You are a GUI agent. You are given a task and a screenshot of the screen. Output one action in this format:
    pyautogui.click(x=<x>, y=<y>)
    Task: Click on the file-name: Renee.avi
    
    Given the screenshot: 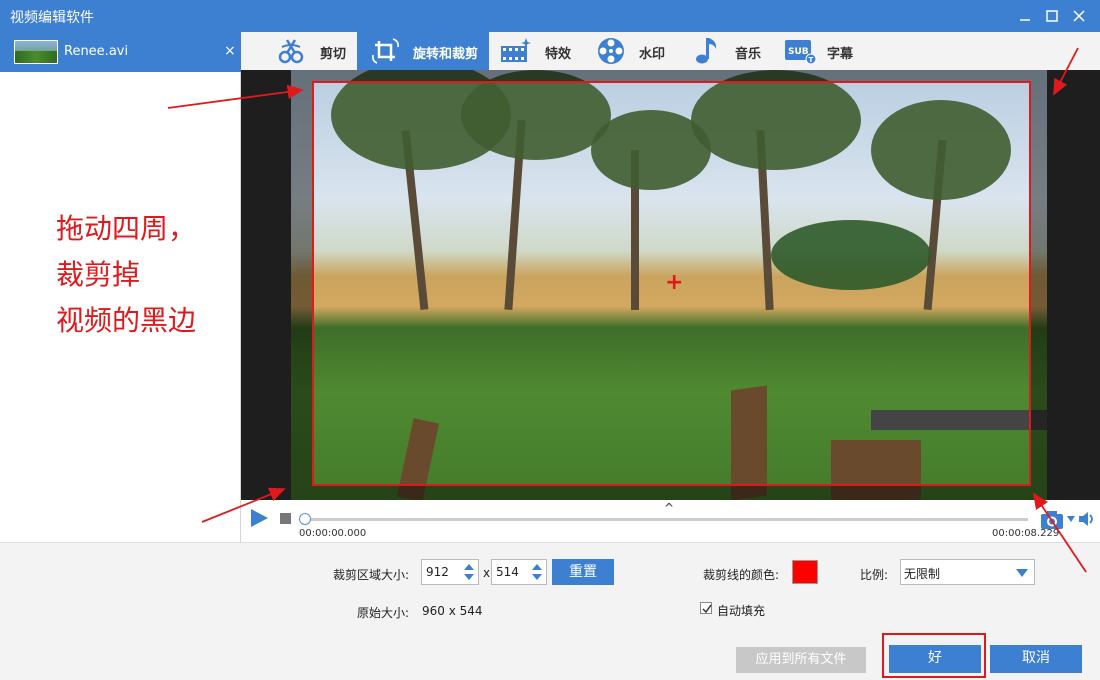 What is the action you would take?
    pyautogui.click(x=96, y=51)
    